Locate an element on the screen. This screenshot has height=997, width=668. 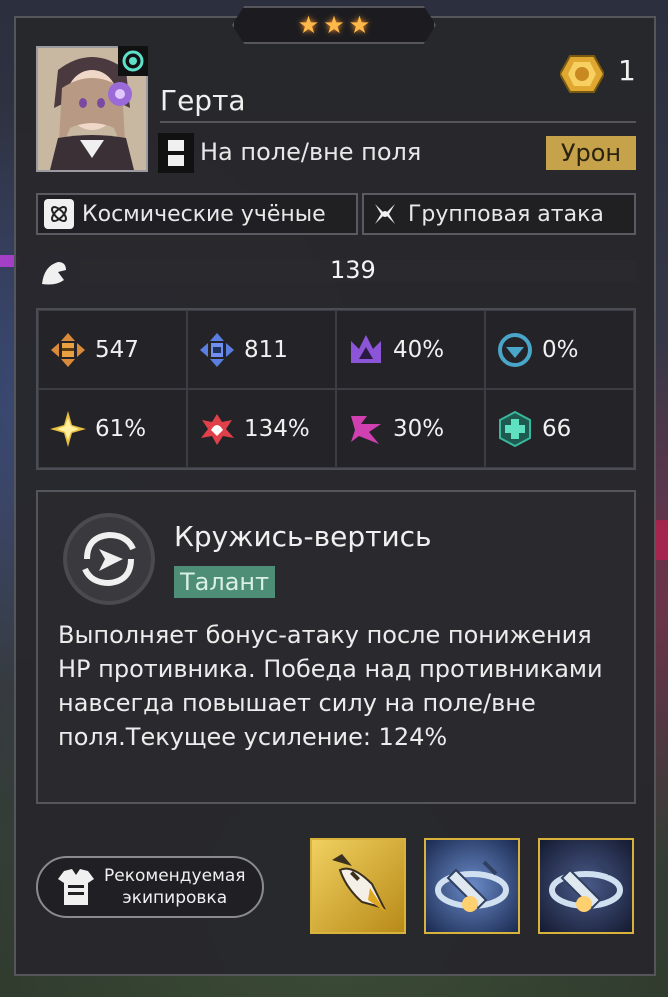
divider is located at coordinates (398, 122).